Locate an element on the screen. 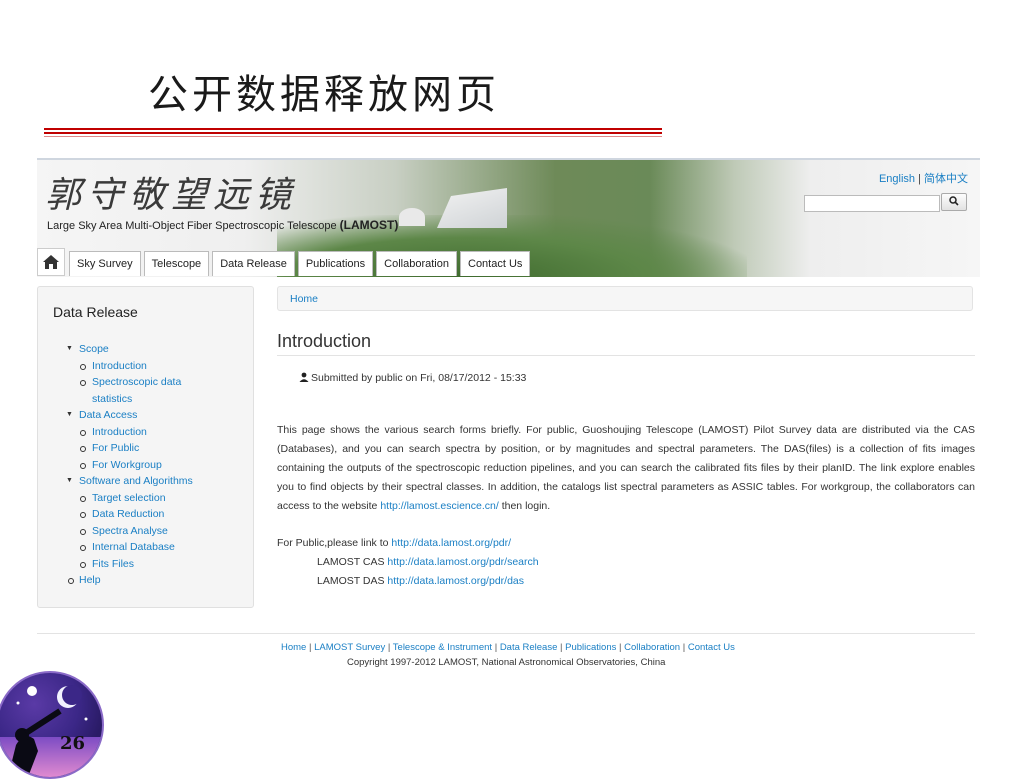 This screenshot has width=1024, height=779. search-button is located at coordinates (954, 202).